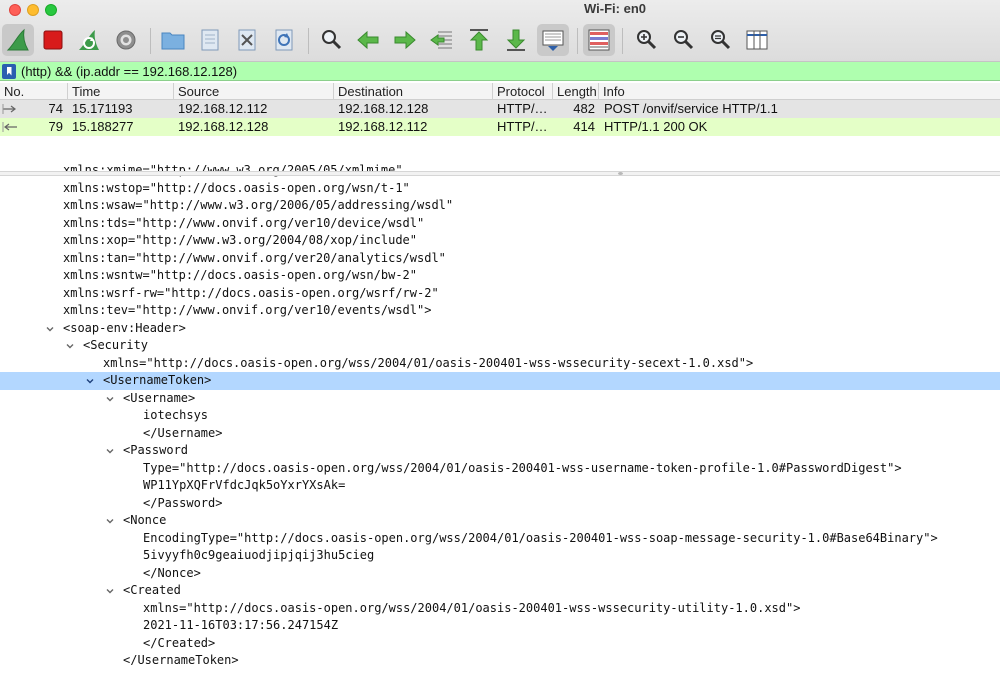 Image resolution: width=1000 pixels, height=673 pixels. What do you see at coordinates (620, 173) in the screenshot?
I see `splitter-grip-icon` at bounding box center [620, 173].